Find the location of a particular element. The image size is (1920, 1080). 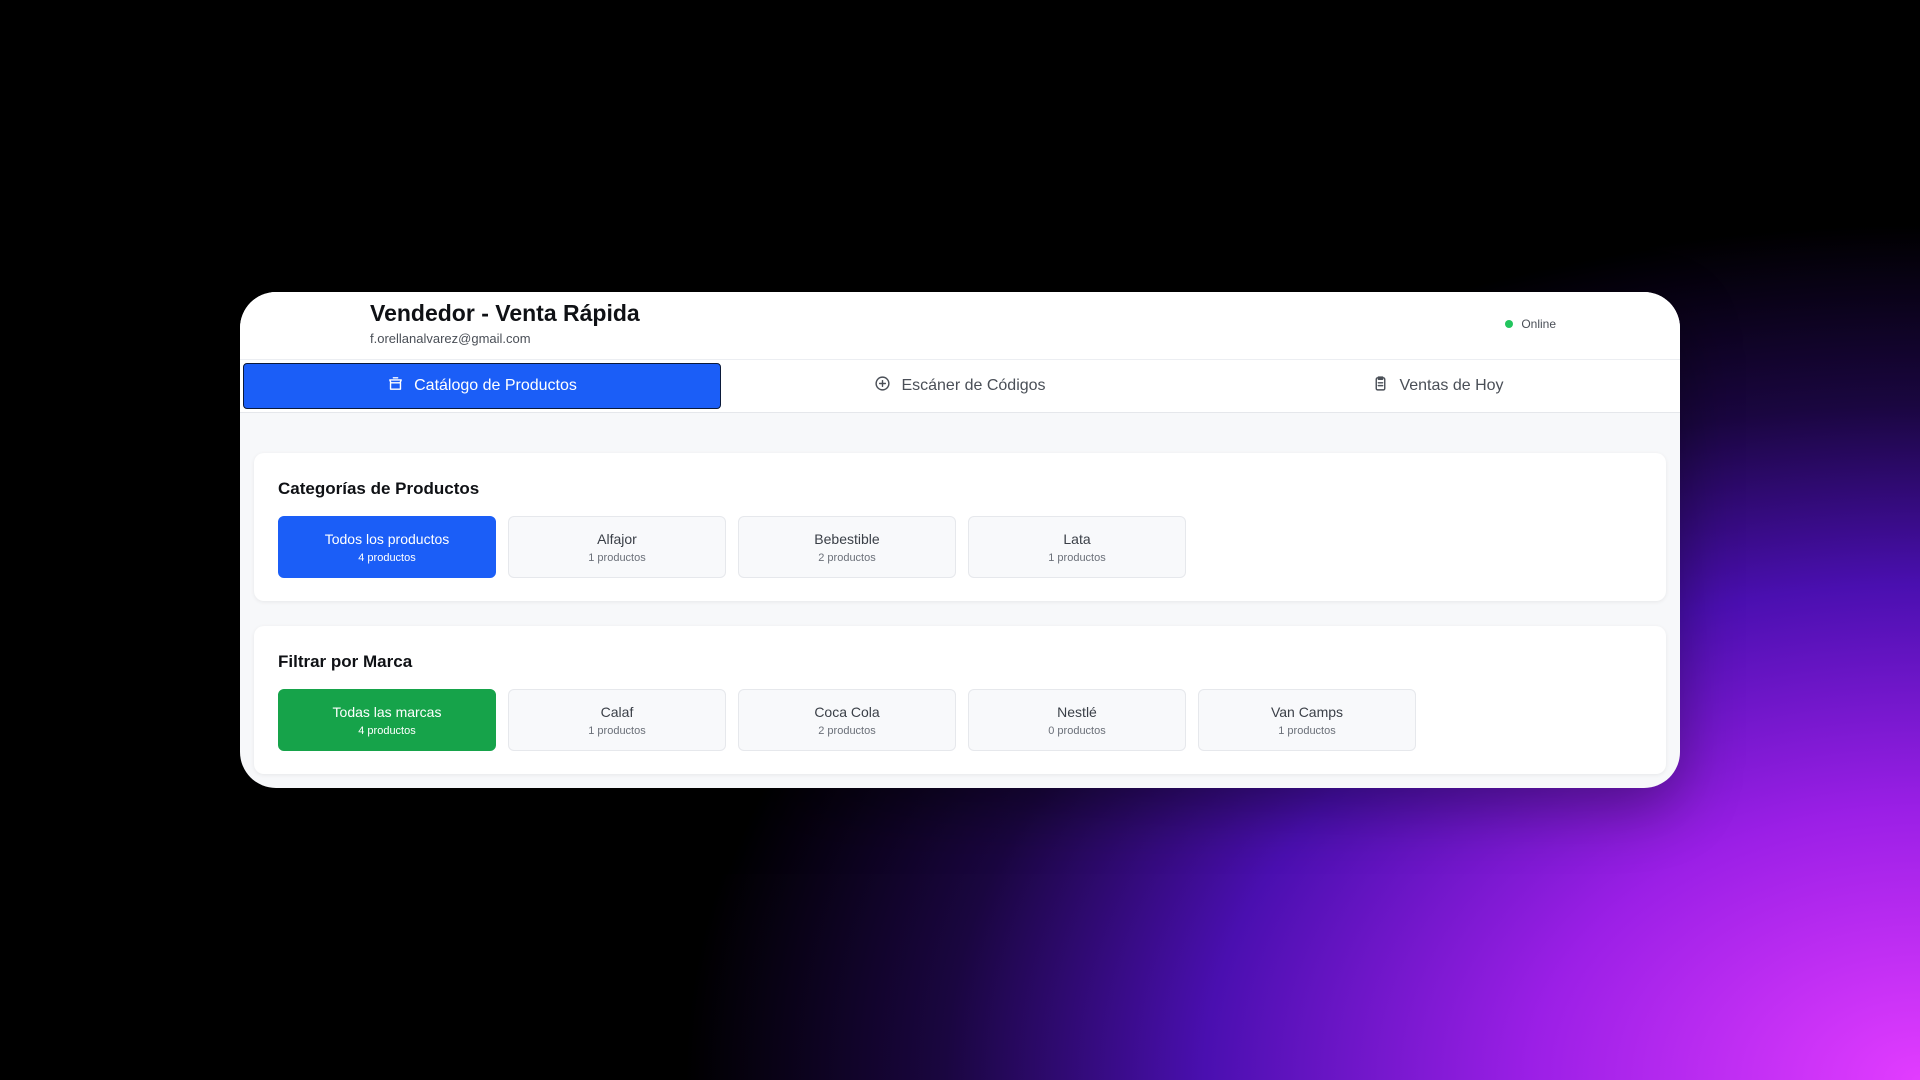

brand-chip-calaf: Calaf 1 productos is located at coordinates (617, 720).